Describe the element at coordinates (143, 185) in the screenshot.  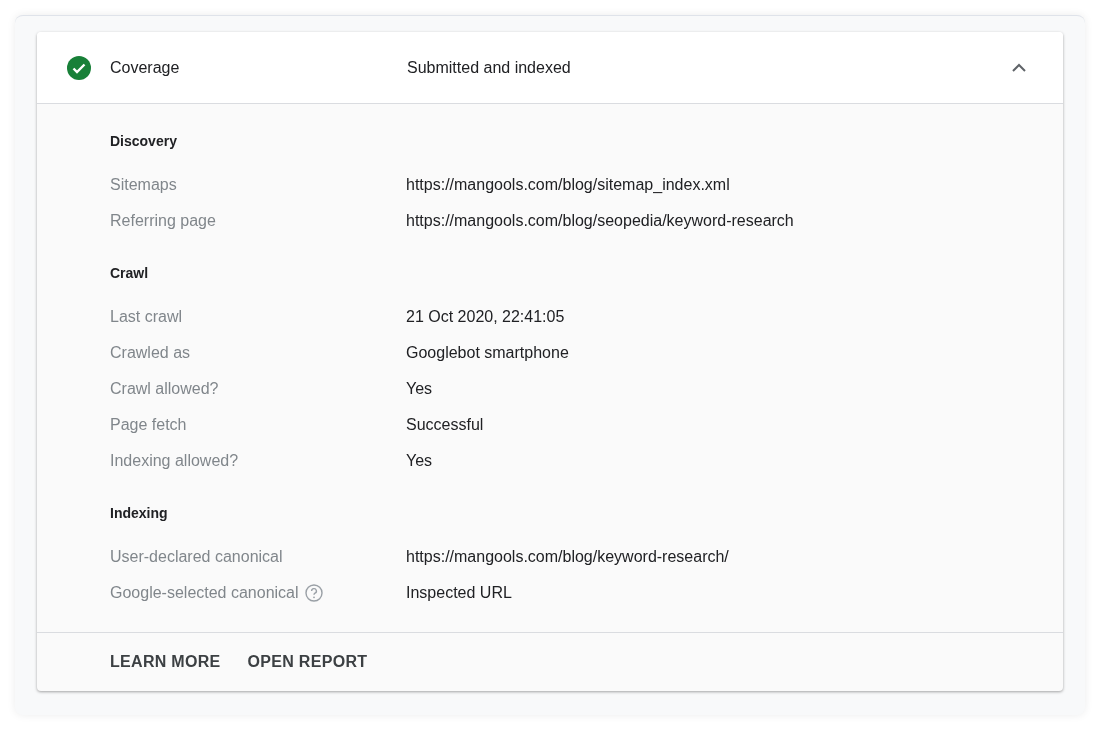
I see `field-label: Sitemaps` at that location.